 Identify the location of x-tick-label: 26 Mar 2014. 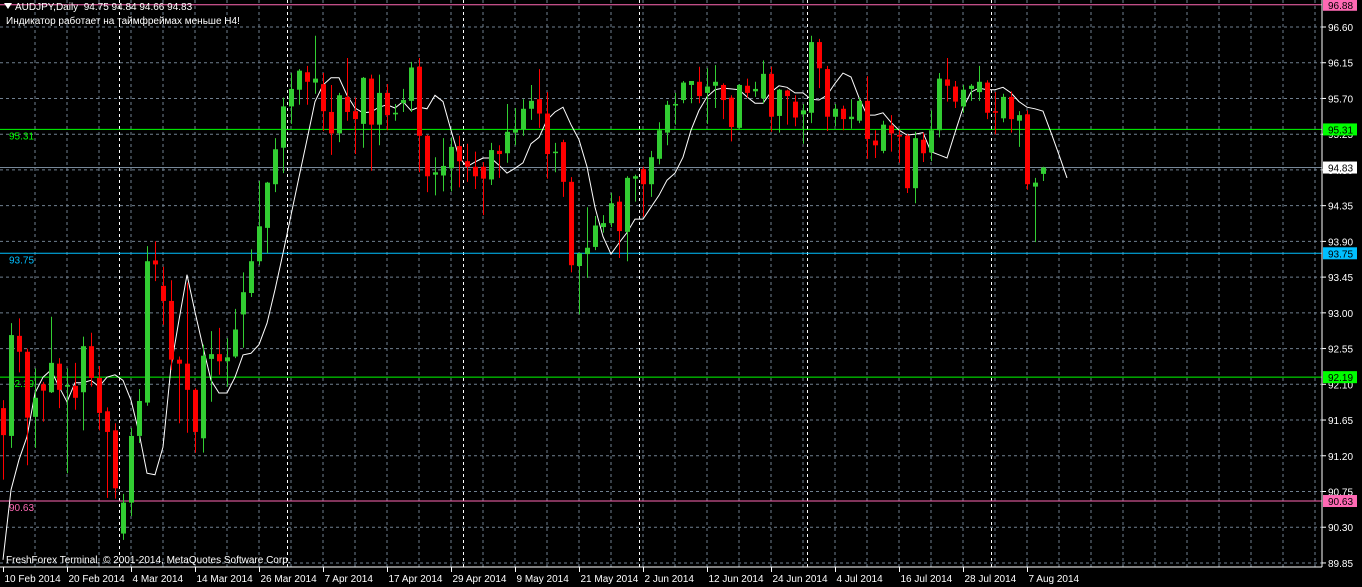
(289, 579).